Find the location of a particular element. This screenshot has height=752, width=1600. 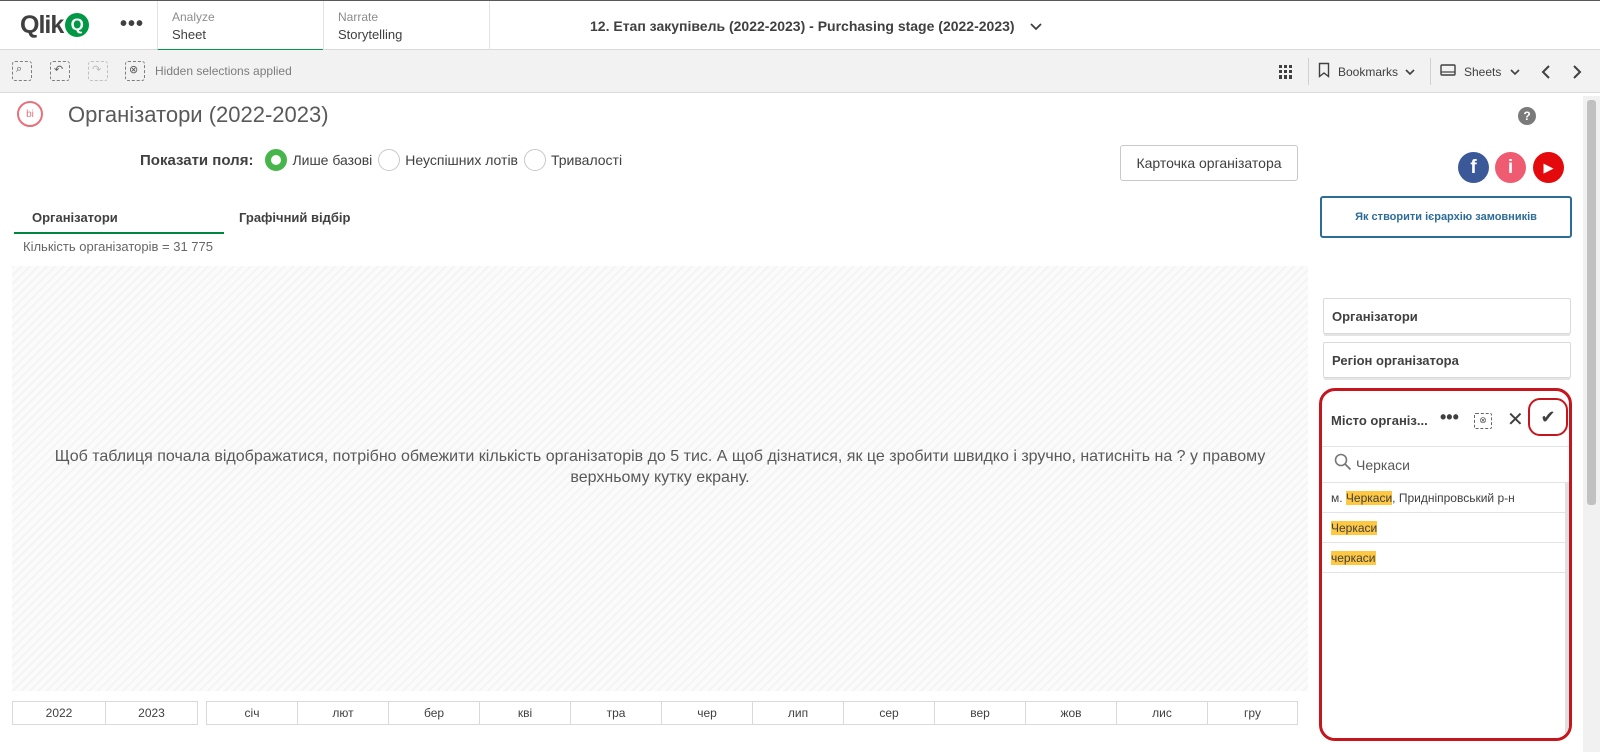

clear-selections-icon: ⊗ is located at coordinates (135, 71).